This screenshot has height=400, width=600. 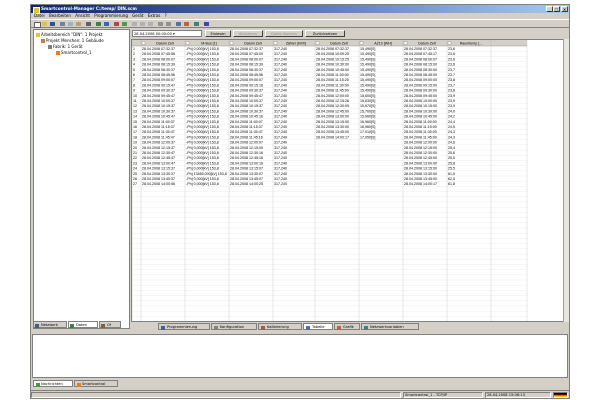 I want to click on column-header: M-Bus [1], so click(x=208, y=44).